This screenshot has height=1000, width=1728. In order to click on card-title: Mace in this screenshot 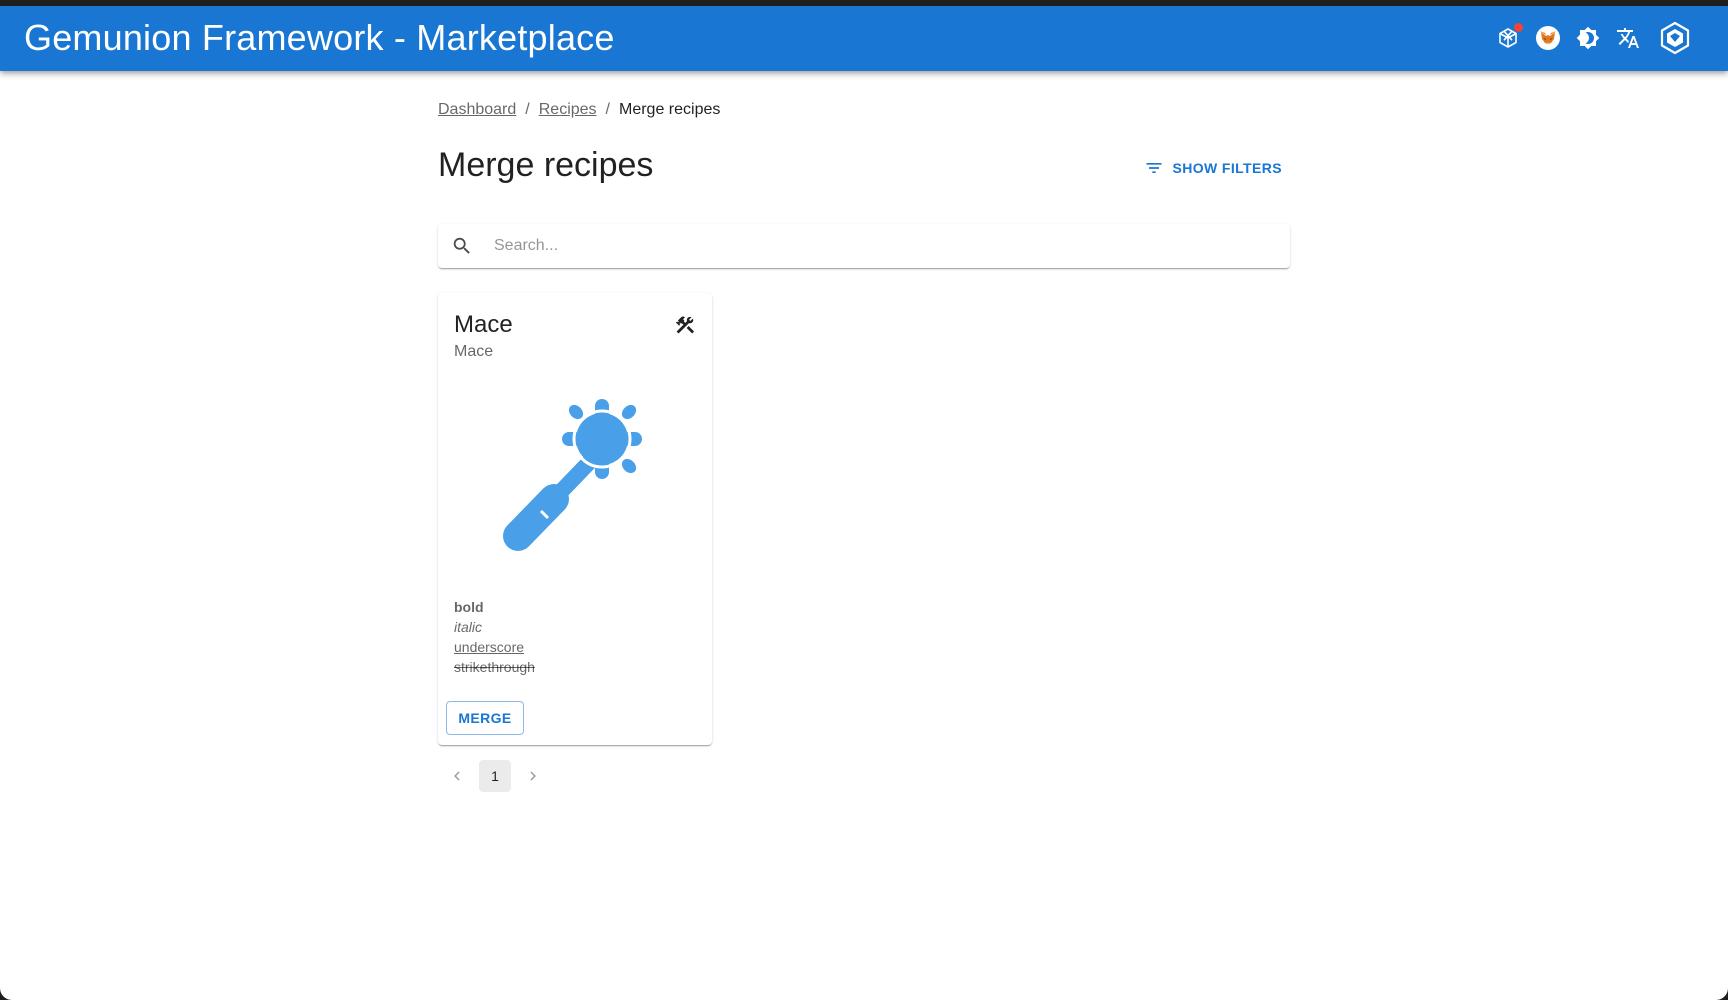, I will do `click(483, 324)`.